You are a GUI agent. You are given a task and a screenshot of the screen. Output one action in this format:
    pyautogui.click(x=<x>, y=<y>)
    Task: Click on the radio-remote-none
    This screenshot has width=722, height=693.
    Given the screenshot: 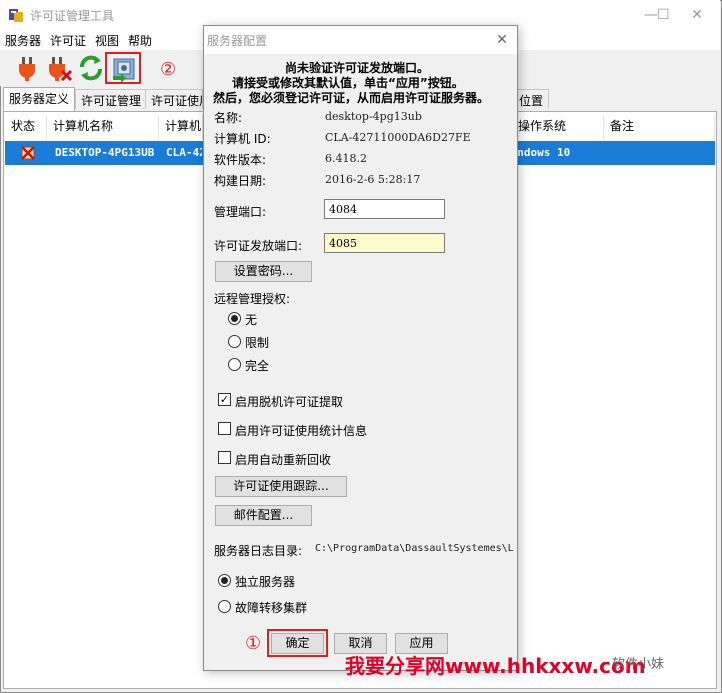 What is the action you would take?
    pyautogui.click(x=234, y=318)
    